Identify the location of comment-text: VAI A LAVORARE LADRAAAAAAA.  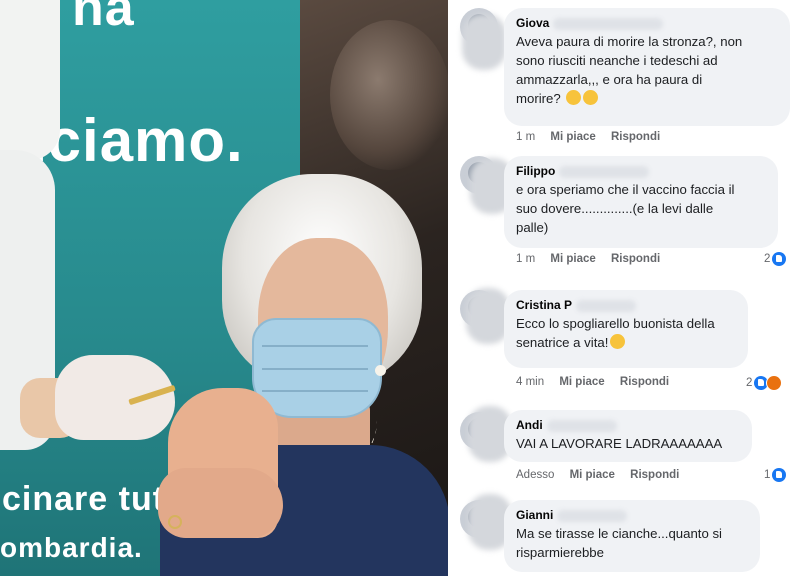
(619, 443).